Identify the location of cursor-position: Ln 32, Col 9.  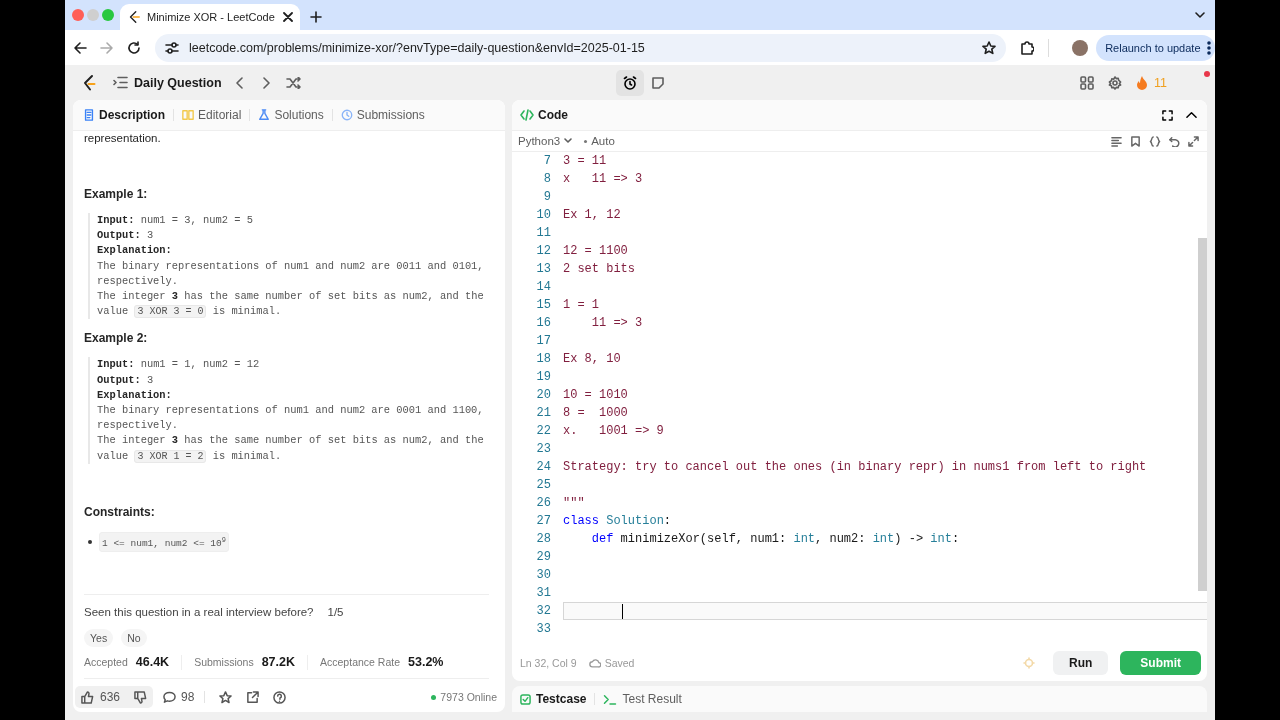
(548, 663).